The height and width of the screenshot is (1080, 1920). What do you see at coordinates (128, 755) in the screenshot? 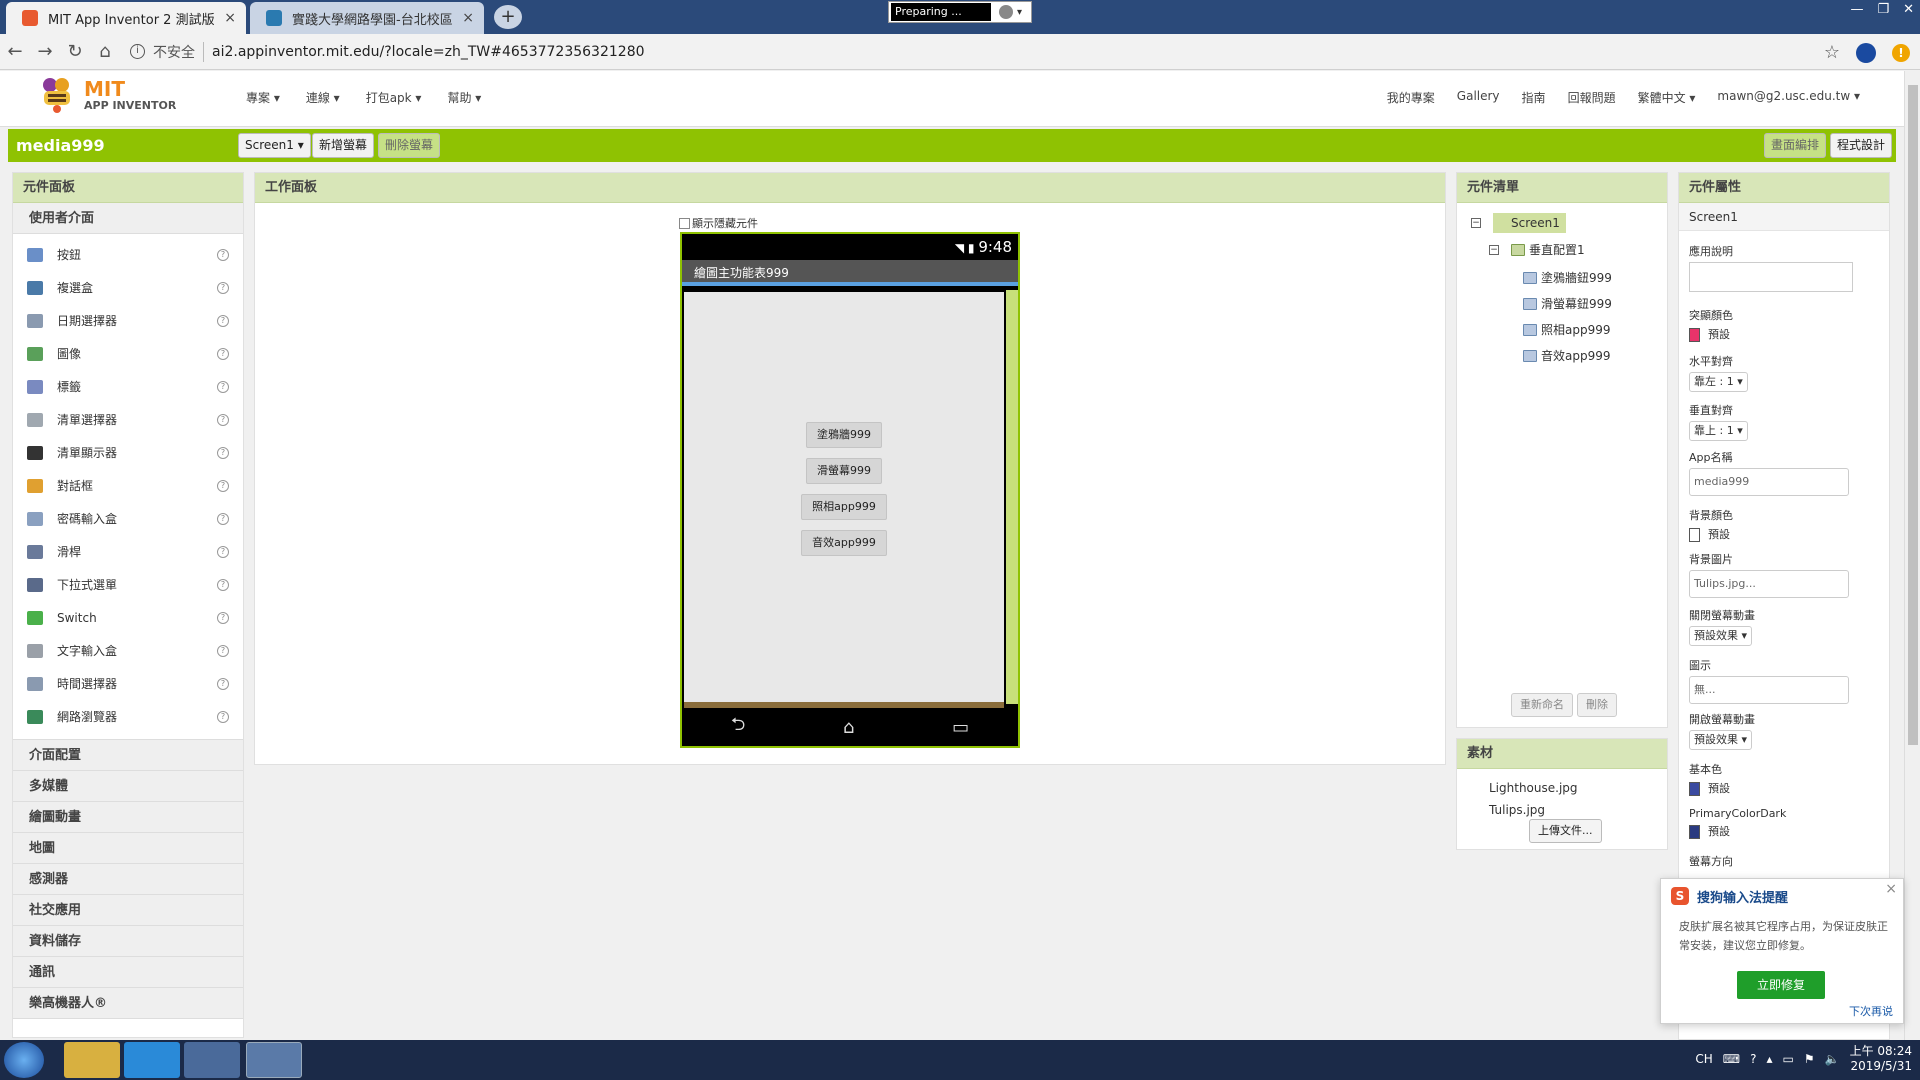
I see `palette-category: 介面配置` at bounding box center [128, 755].